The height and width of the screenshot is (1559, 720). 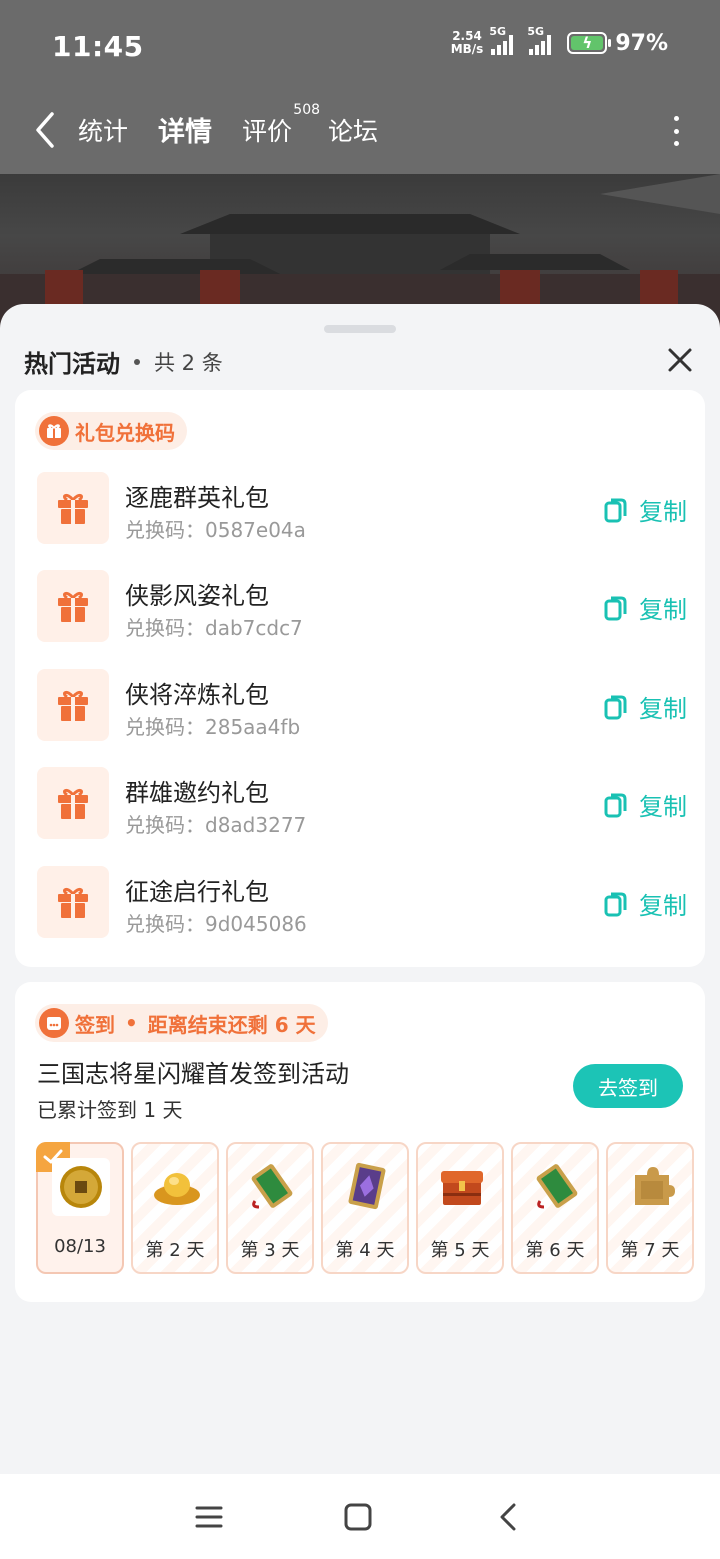 What do you see at coordinates (362, 902) in the screenshot?
I see `gift-item: 征途启行礼包 兑换码：9d045086 复制` at bounding box center [362, 902].